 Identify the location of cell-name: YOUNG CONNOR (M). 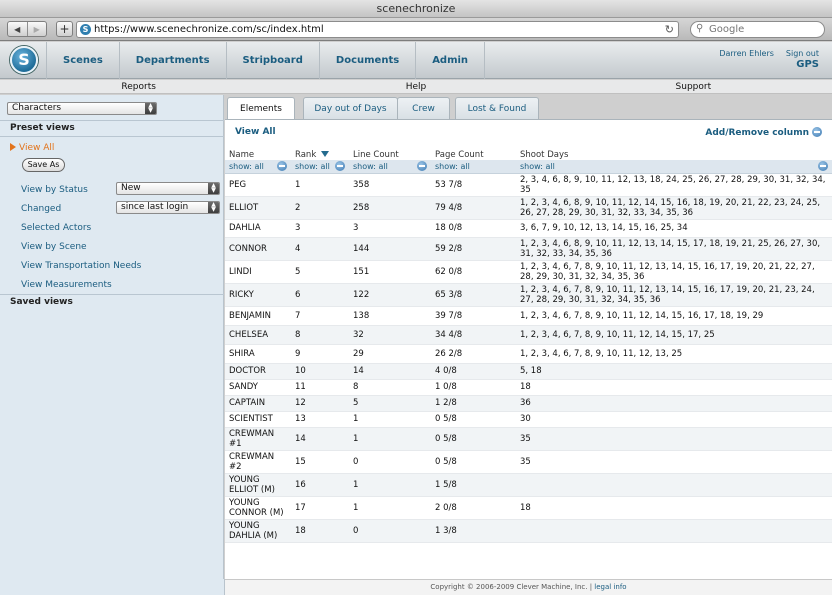
(258, 508).